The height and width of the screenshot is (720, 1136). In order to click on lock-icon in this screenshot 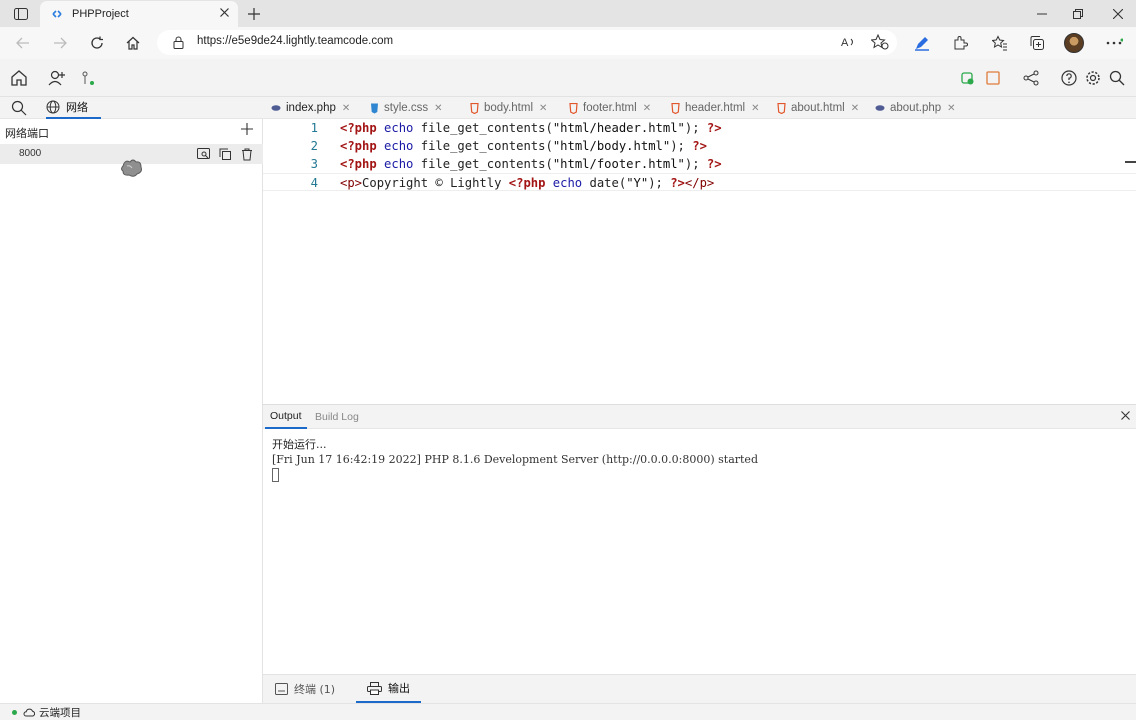, I will do `click(178, 42)`.